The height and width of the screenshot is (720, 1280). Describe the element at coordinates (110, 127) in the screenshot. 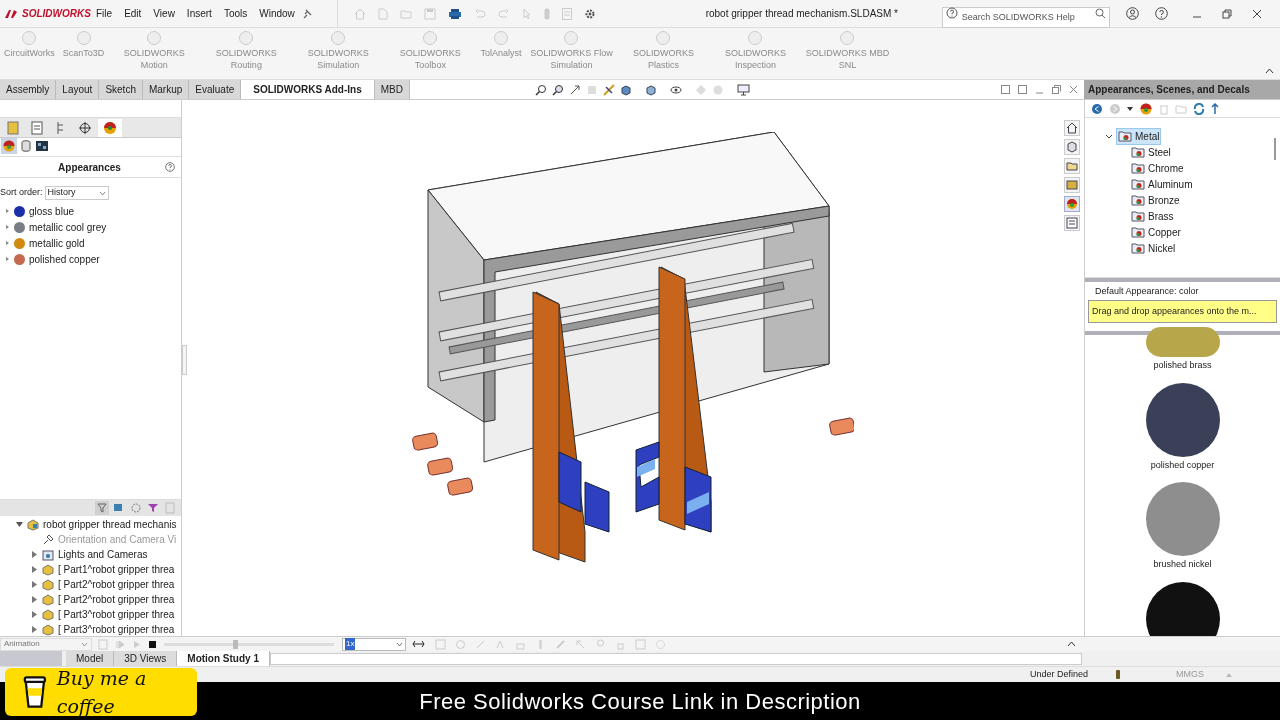

I see `display-manager-icon` at that location.